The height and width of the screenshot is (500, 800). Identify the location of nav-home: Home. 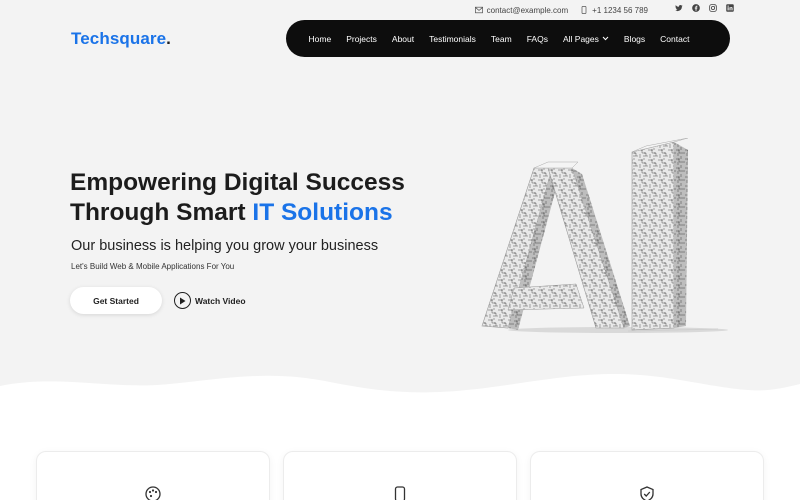
(320, 38).